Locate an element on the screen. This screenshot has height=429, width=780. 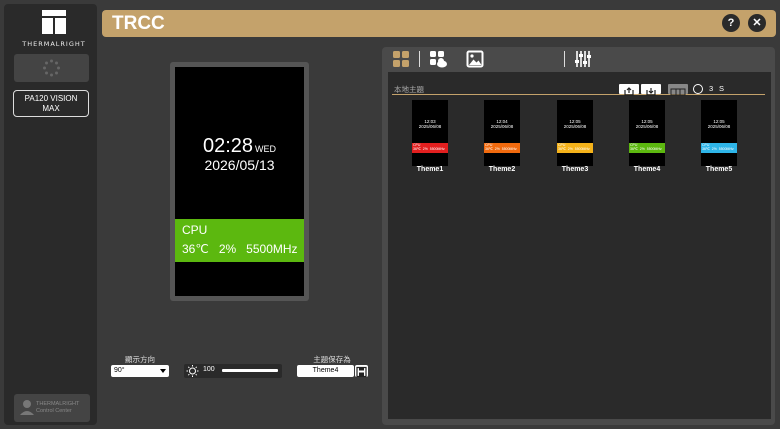
theme-name-input: Theme4 is located at coordinates (325, 371).